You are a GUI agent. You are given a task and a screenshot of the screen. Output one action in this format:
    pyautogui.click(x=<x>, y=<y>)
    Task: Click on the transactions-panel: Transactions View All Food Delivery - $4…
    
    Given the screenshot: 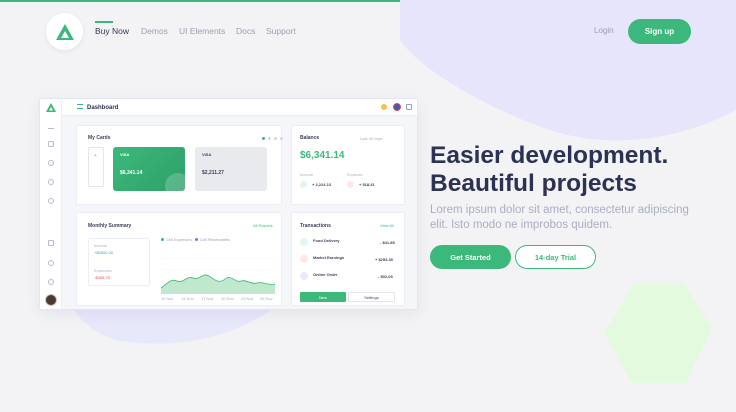 What is the action you would take?
    pyautogui.click(x=348, y=259)
    